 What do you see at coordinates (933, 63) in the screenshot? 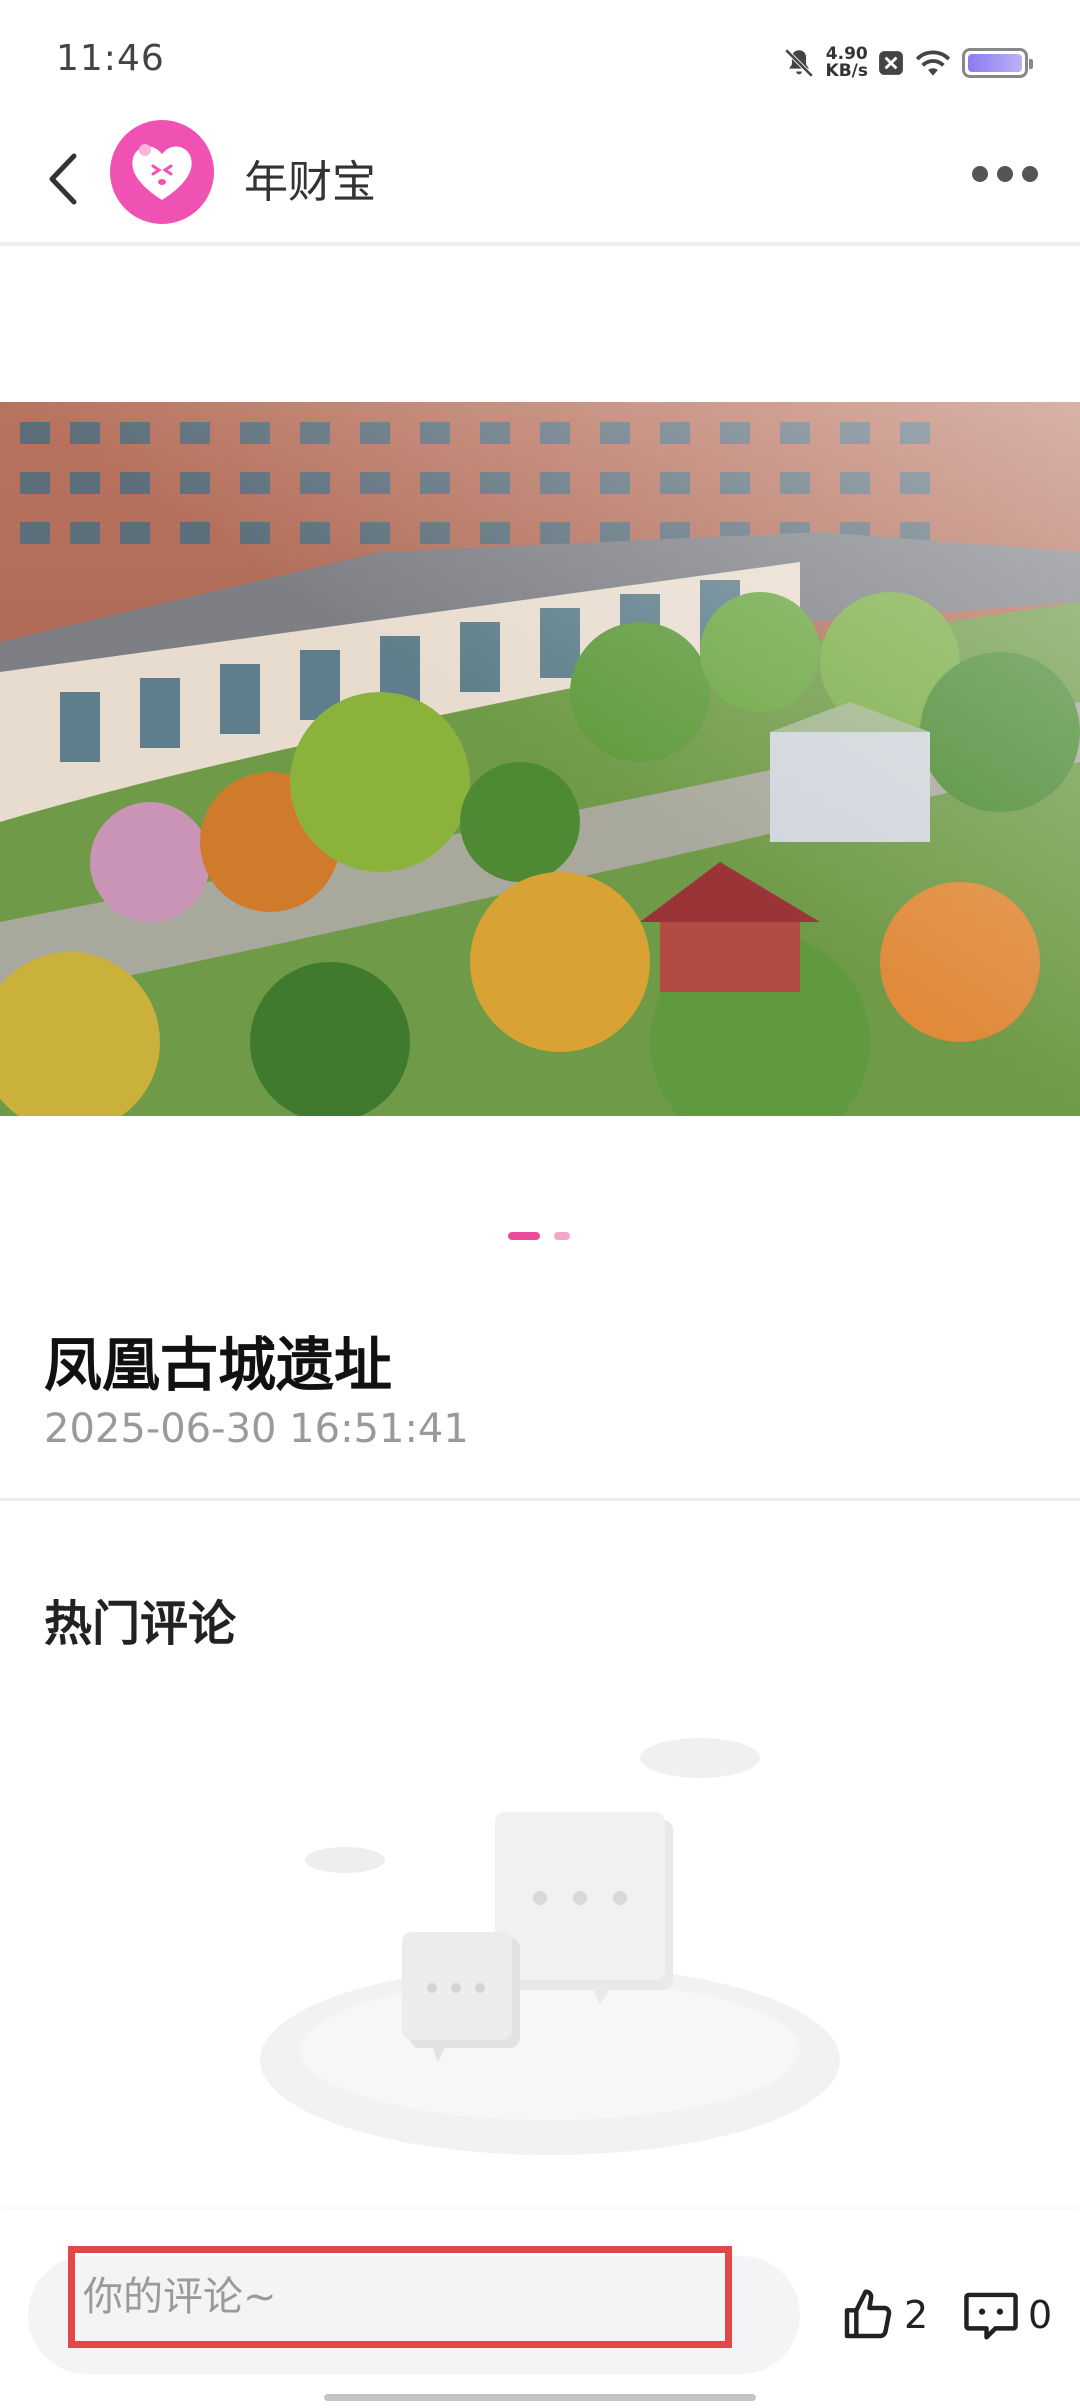
I see `wifi-icon` at bounding box center [933, 63].